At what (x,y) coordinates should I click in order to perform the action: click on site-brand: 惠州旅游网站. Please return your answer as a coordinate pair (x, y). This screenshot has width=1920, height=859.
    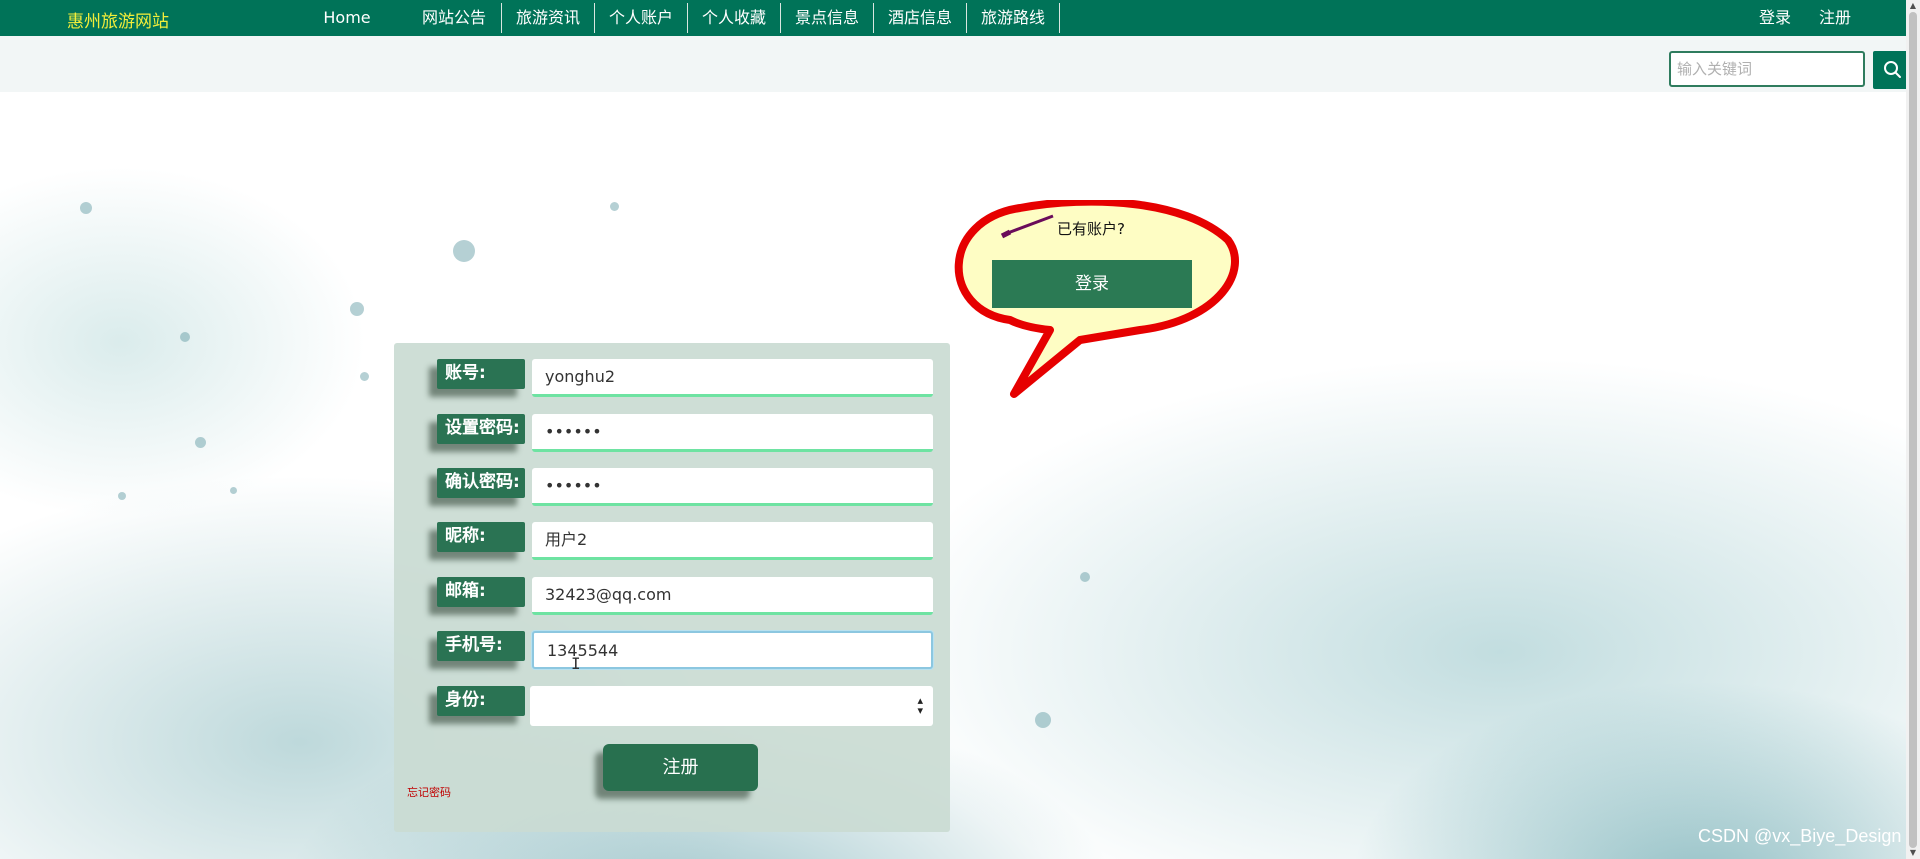
    Looking at the image, I should click on (118, 19).